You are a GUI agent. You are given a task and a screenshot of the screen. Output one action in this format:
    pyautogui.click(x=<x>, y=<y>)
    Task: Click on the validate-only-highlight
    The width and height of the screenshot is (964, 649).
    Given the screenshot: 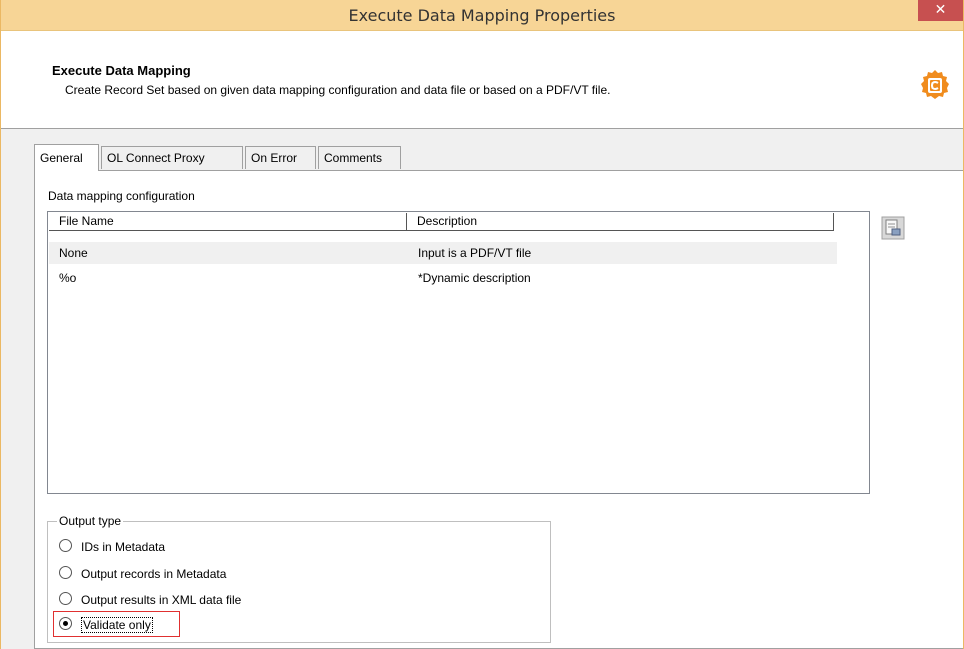 What is the action you would take?
    pyautogui.click(x=116, y=624)
    